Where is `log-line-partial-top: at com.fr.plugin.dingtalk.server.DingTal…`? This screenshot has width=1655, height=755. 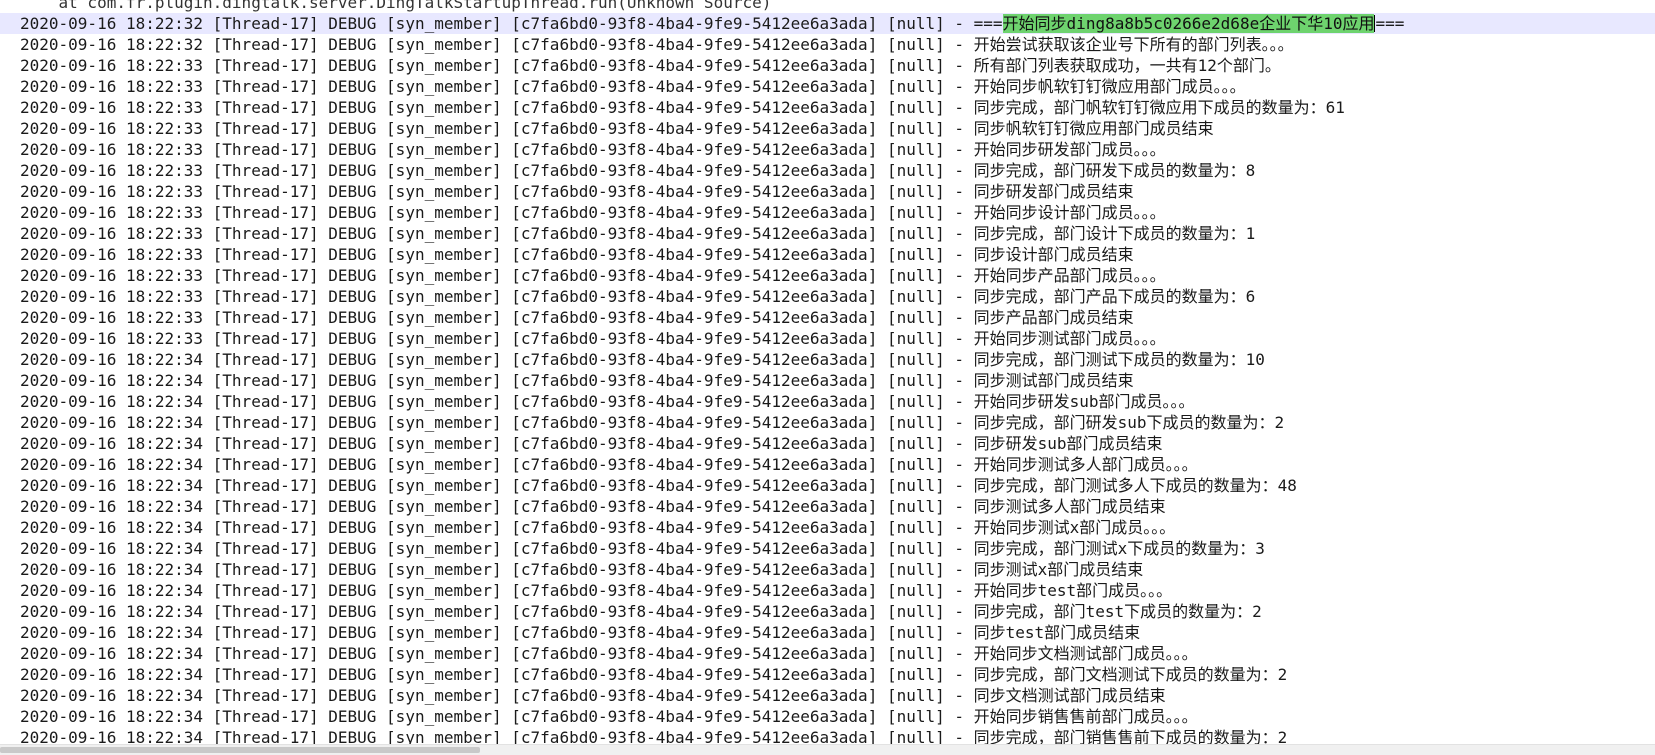
log-line-partial-top: at com.fr.plugin.dingtalk.server.DingTal… is located at coordinates (827, 6).